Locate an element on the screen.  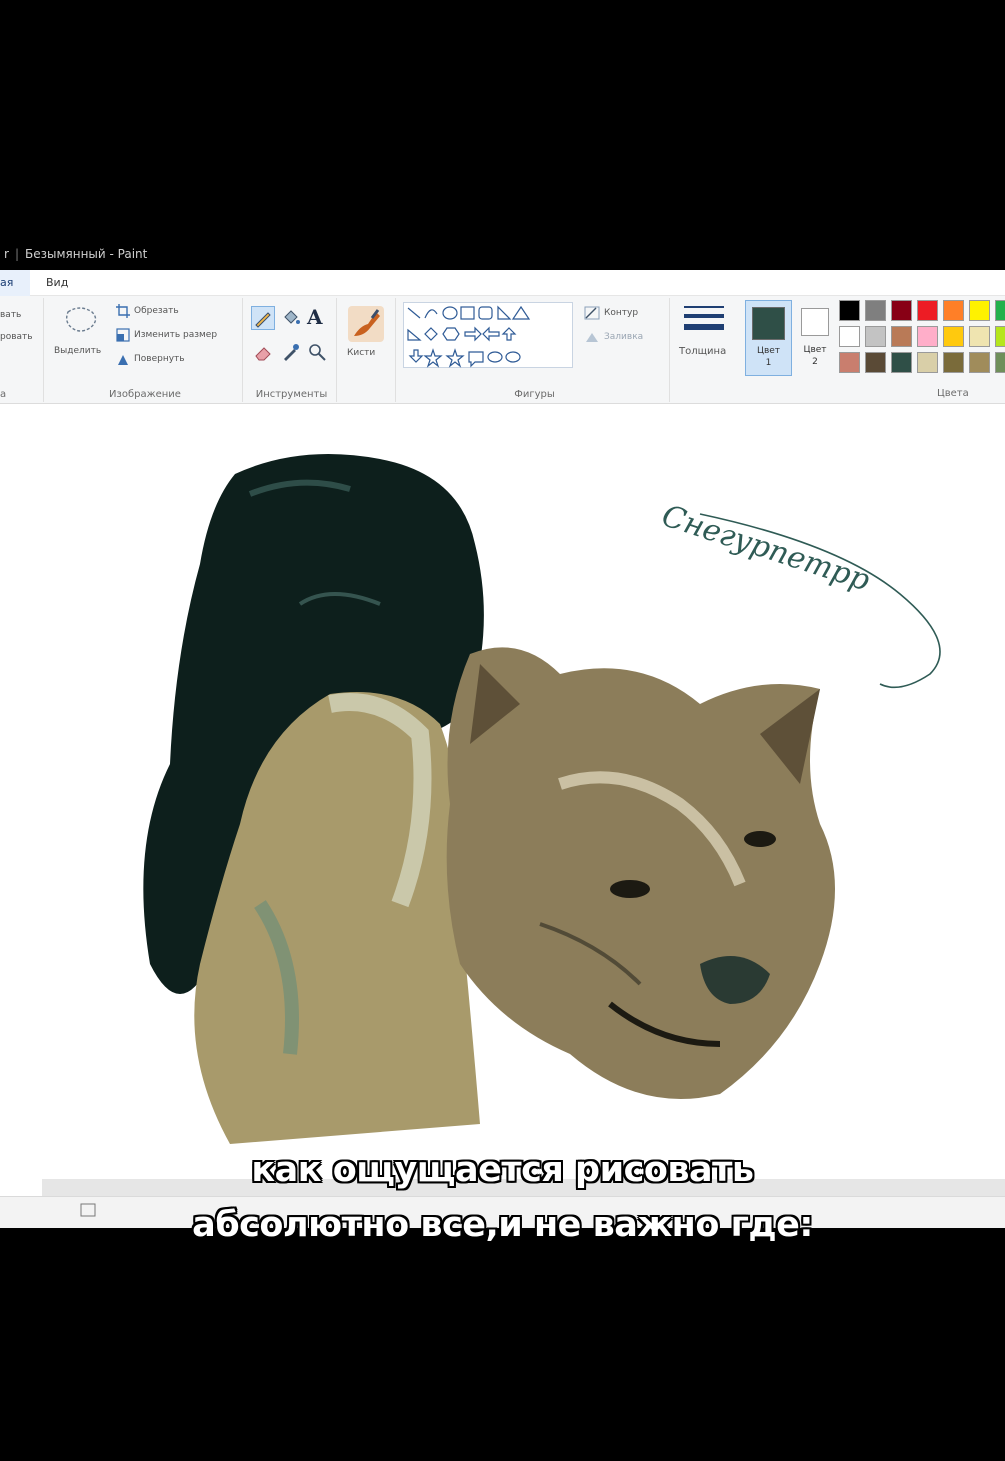
brushes-group: Кисти is located at coordinates (368, 350).